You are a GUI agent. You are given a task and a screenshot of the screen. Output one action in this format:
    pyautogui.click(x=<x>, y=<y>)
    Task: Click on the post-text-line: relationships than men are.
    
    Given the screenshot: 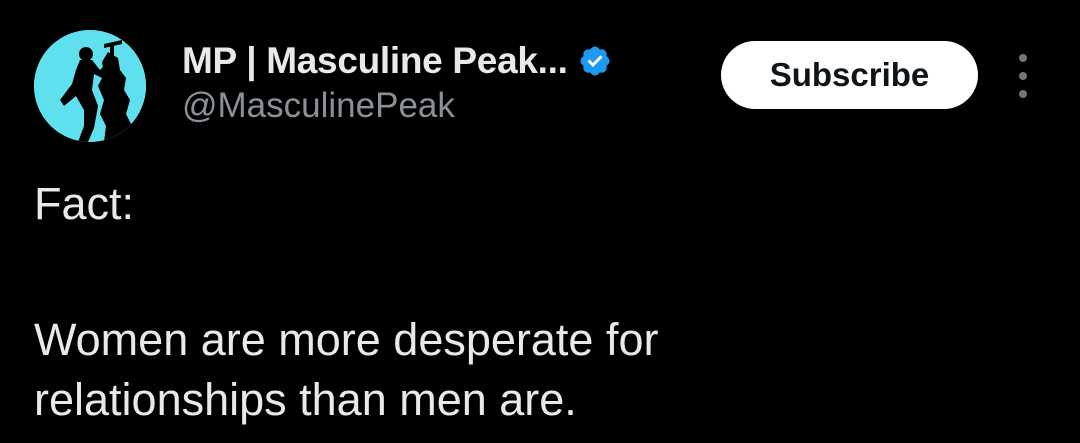 What is the action you would take?
    pyautogui.click(x=305, y=399)
    